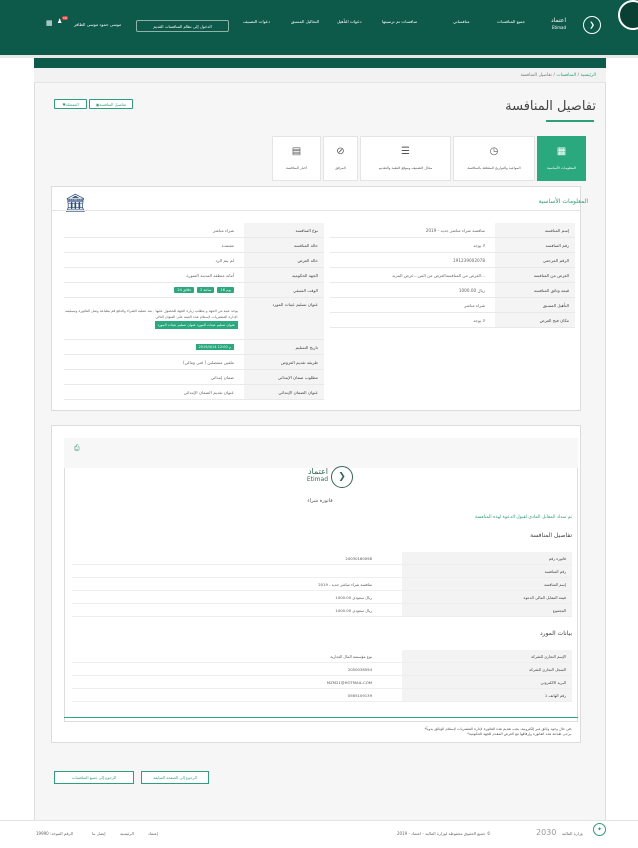 The width and height of the screenshot is (638, 848). I want to click on footer-link-etimad: إعتماد, so click(153, 833).